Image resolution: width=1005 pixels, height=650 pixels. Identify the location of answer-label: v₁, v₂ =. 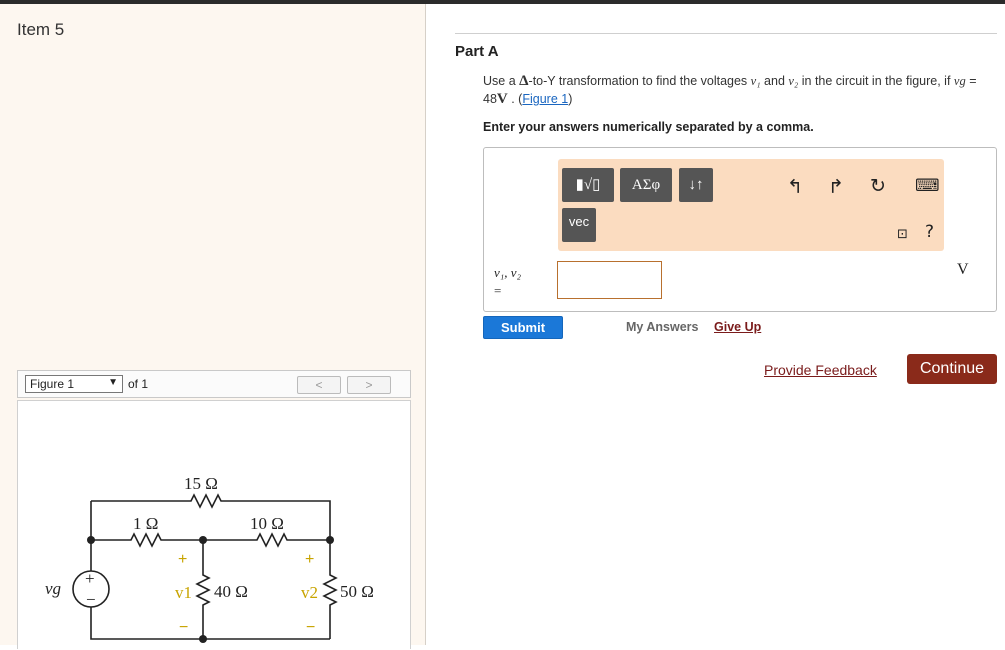
(507, 282).